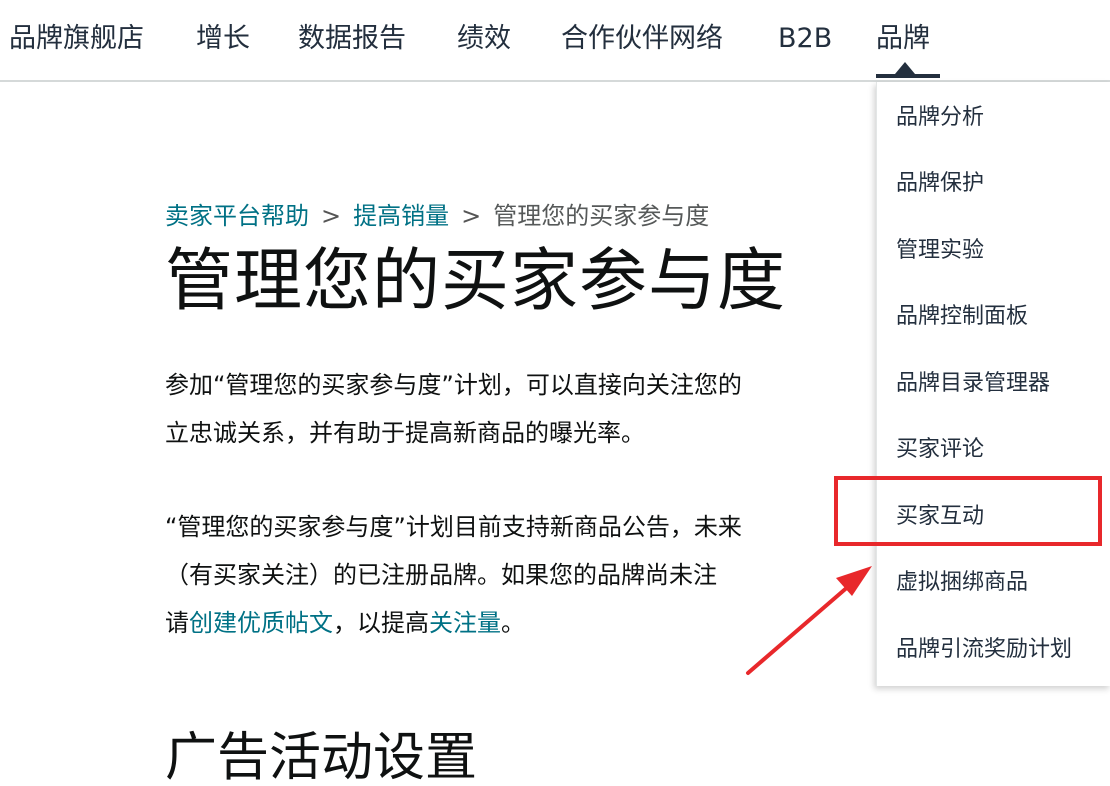  I want to click on create-quality-post-link: 创建优质帖文, so click(261, 623).